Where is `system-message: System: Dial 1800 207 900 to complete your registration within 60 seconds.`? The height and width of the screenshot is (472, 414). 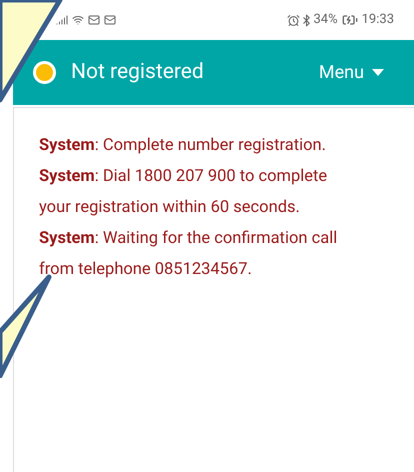
system-message: System: Dial 1800 207 900 to complete your registration within 60 seconds. is located at coordinates (183, 192).